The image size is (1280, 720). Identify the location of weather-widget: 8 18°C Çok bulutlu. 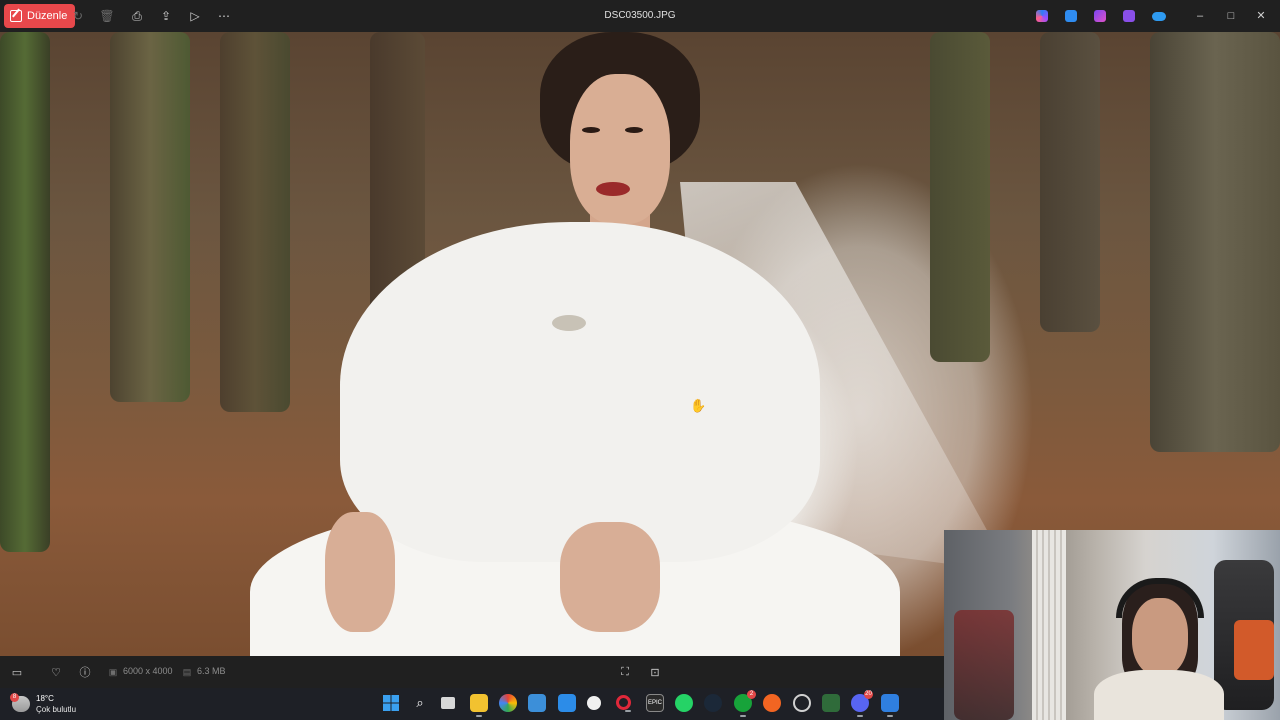
(43, 704).